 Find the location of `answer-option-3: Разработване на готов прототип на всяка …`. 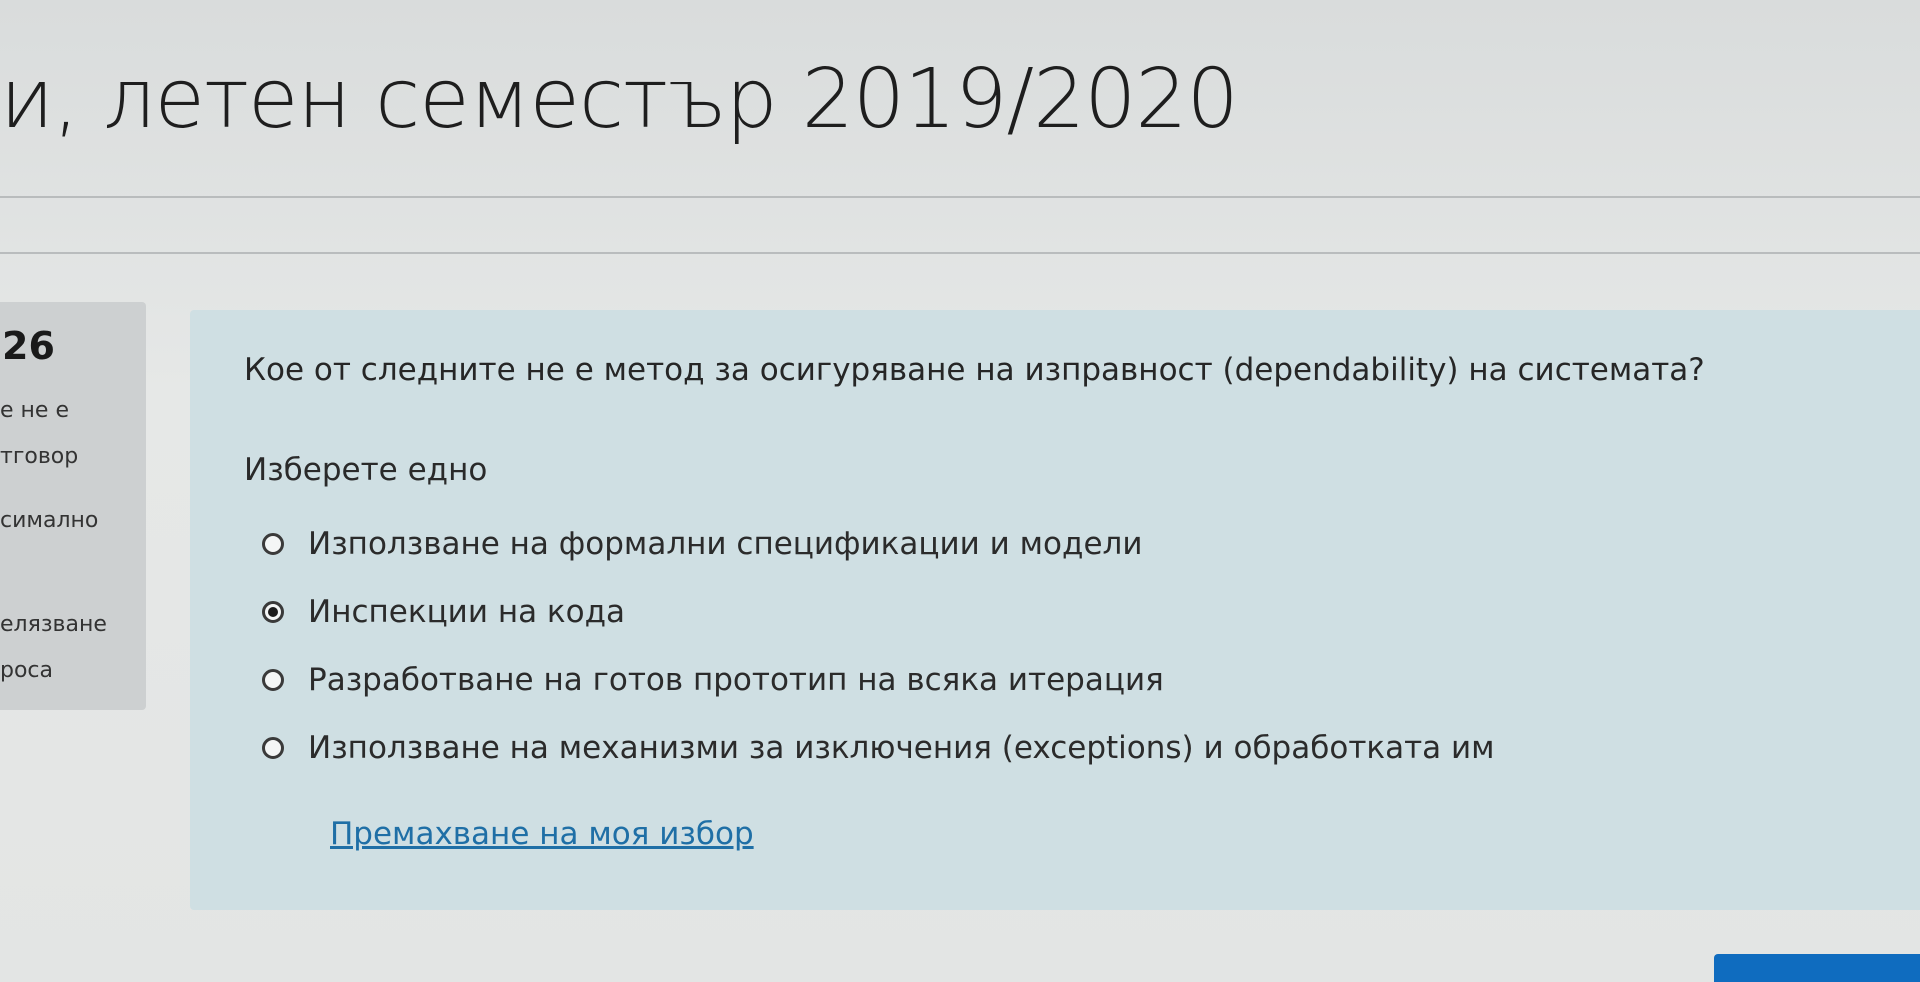

answer-option-3: Разработване на готов прототип на всяка … is located at coordinates (878, 680).